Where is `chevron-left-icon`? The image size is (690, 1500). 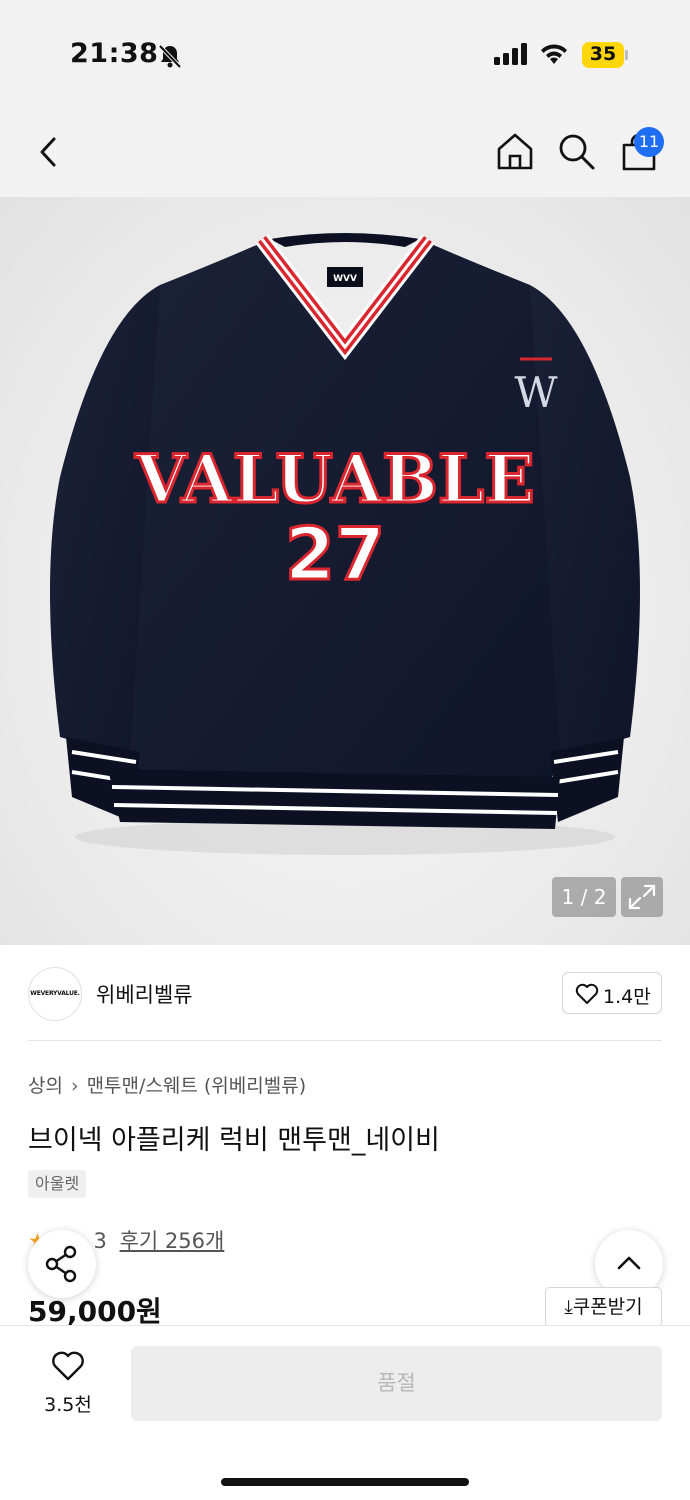 chevron-left-icon is located at coordinates (49, 152).